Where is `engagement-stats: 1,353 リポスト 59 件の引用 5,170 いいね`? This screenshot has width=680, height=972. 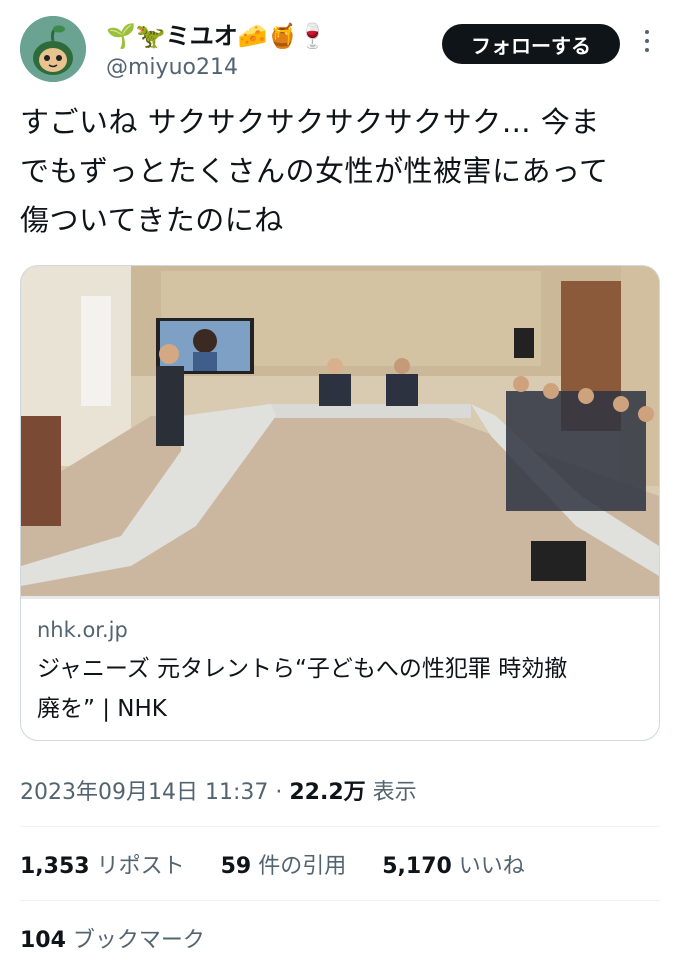 engagement-stats: 1,353 リポスト 59 件の引用 5,170 いいね is located at coordinates (272, 864).